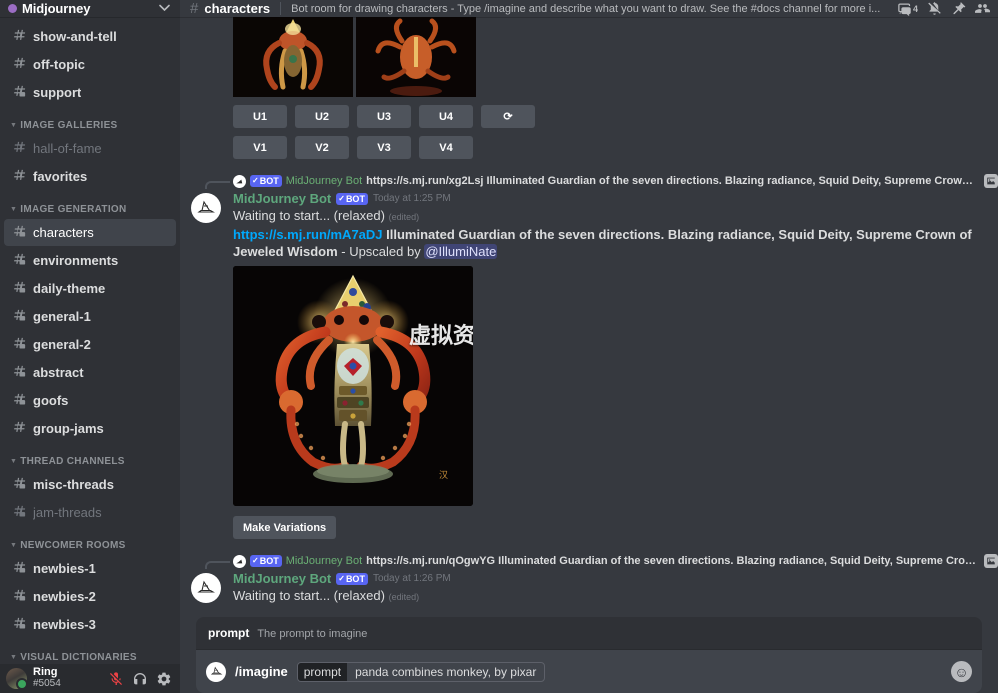 Image resolution: width=998 pixels, height=693 pixels. What do you see at coordinates (384, 147) in the screenshot?
I see `variation-button-v3: V3` at bounding box center [384, 147].